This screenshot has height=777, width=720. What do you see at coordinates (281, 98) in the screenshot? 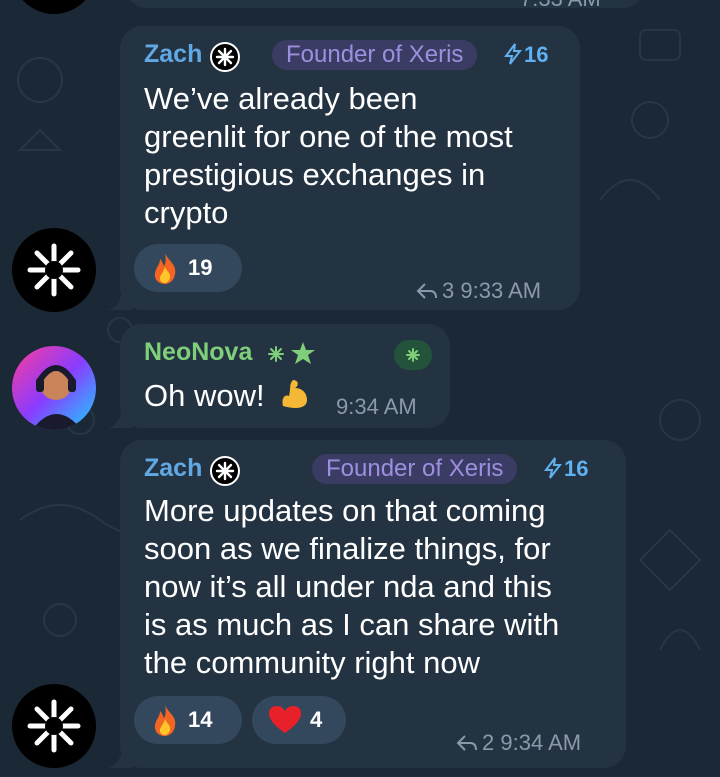
I see `message-line: We’ve already been` at bounding box center [281, 98].